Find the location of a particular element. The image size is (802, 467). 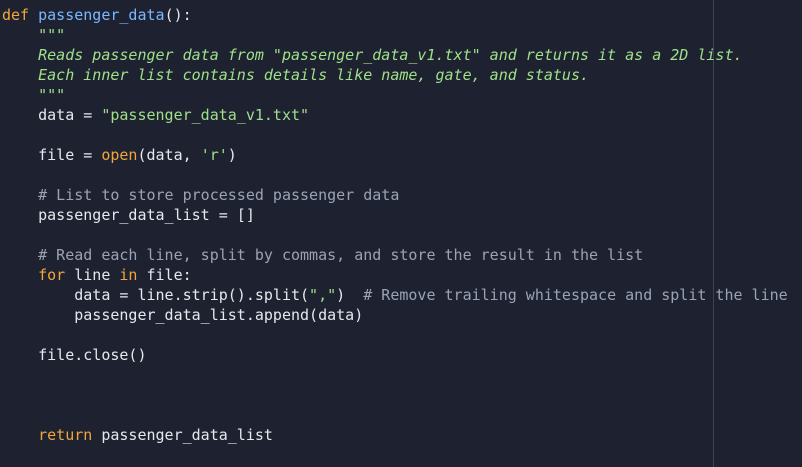

code-token: "," is located at coordinates (323, 295).